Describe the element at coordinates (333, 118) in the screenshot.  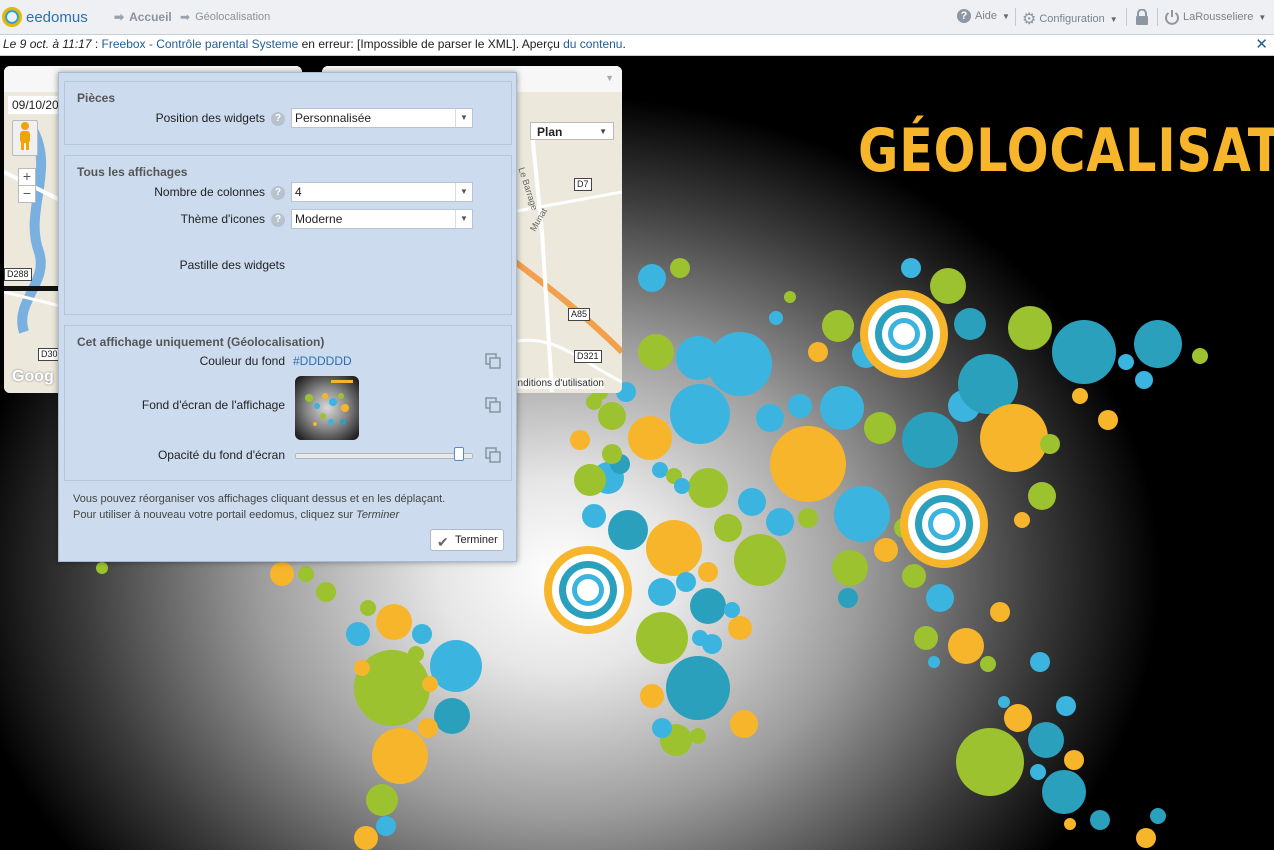
I see `position-select-value: Personnalisée` at that location.